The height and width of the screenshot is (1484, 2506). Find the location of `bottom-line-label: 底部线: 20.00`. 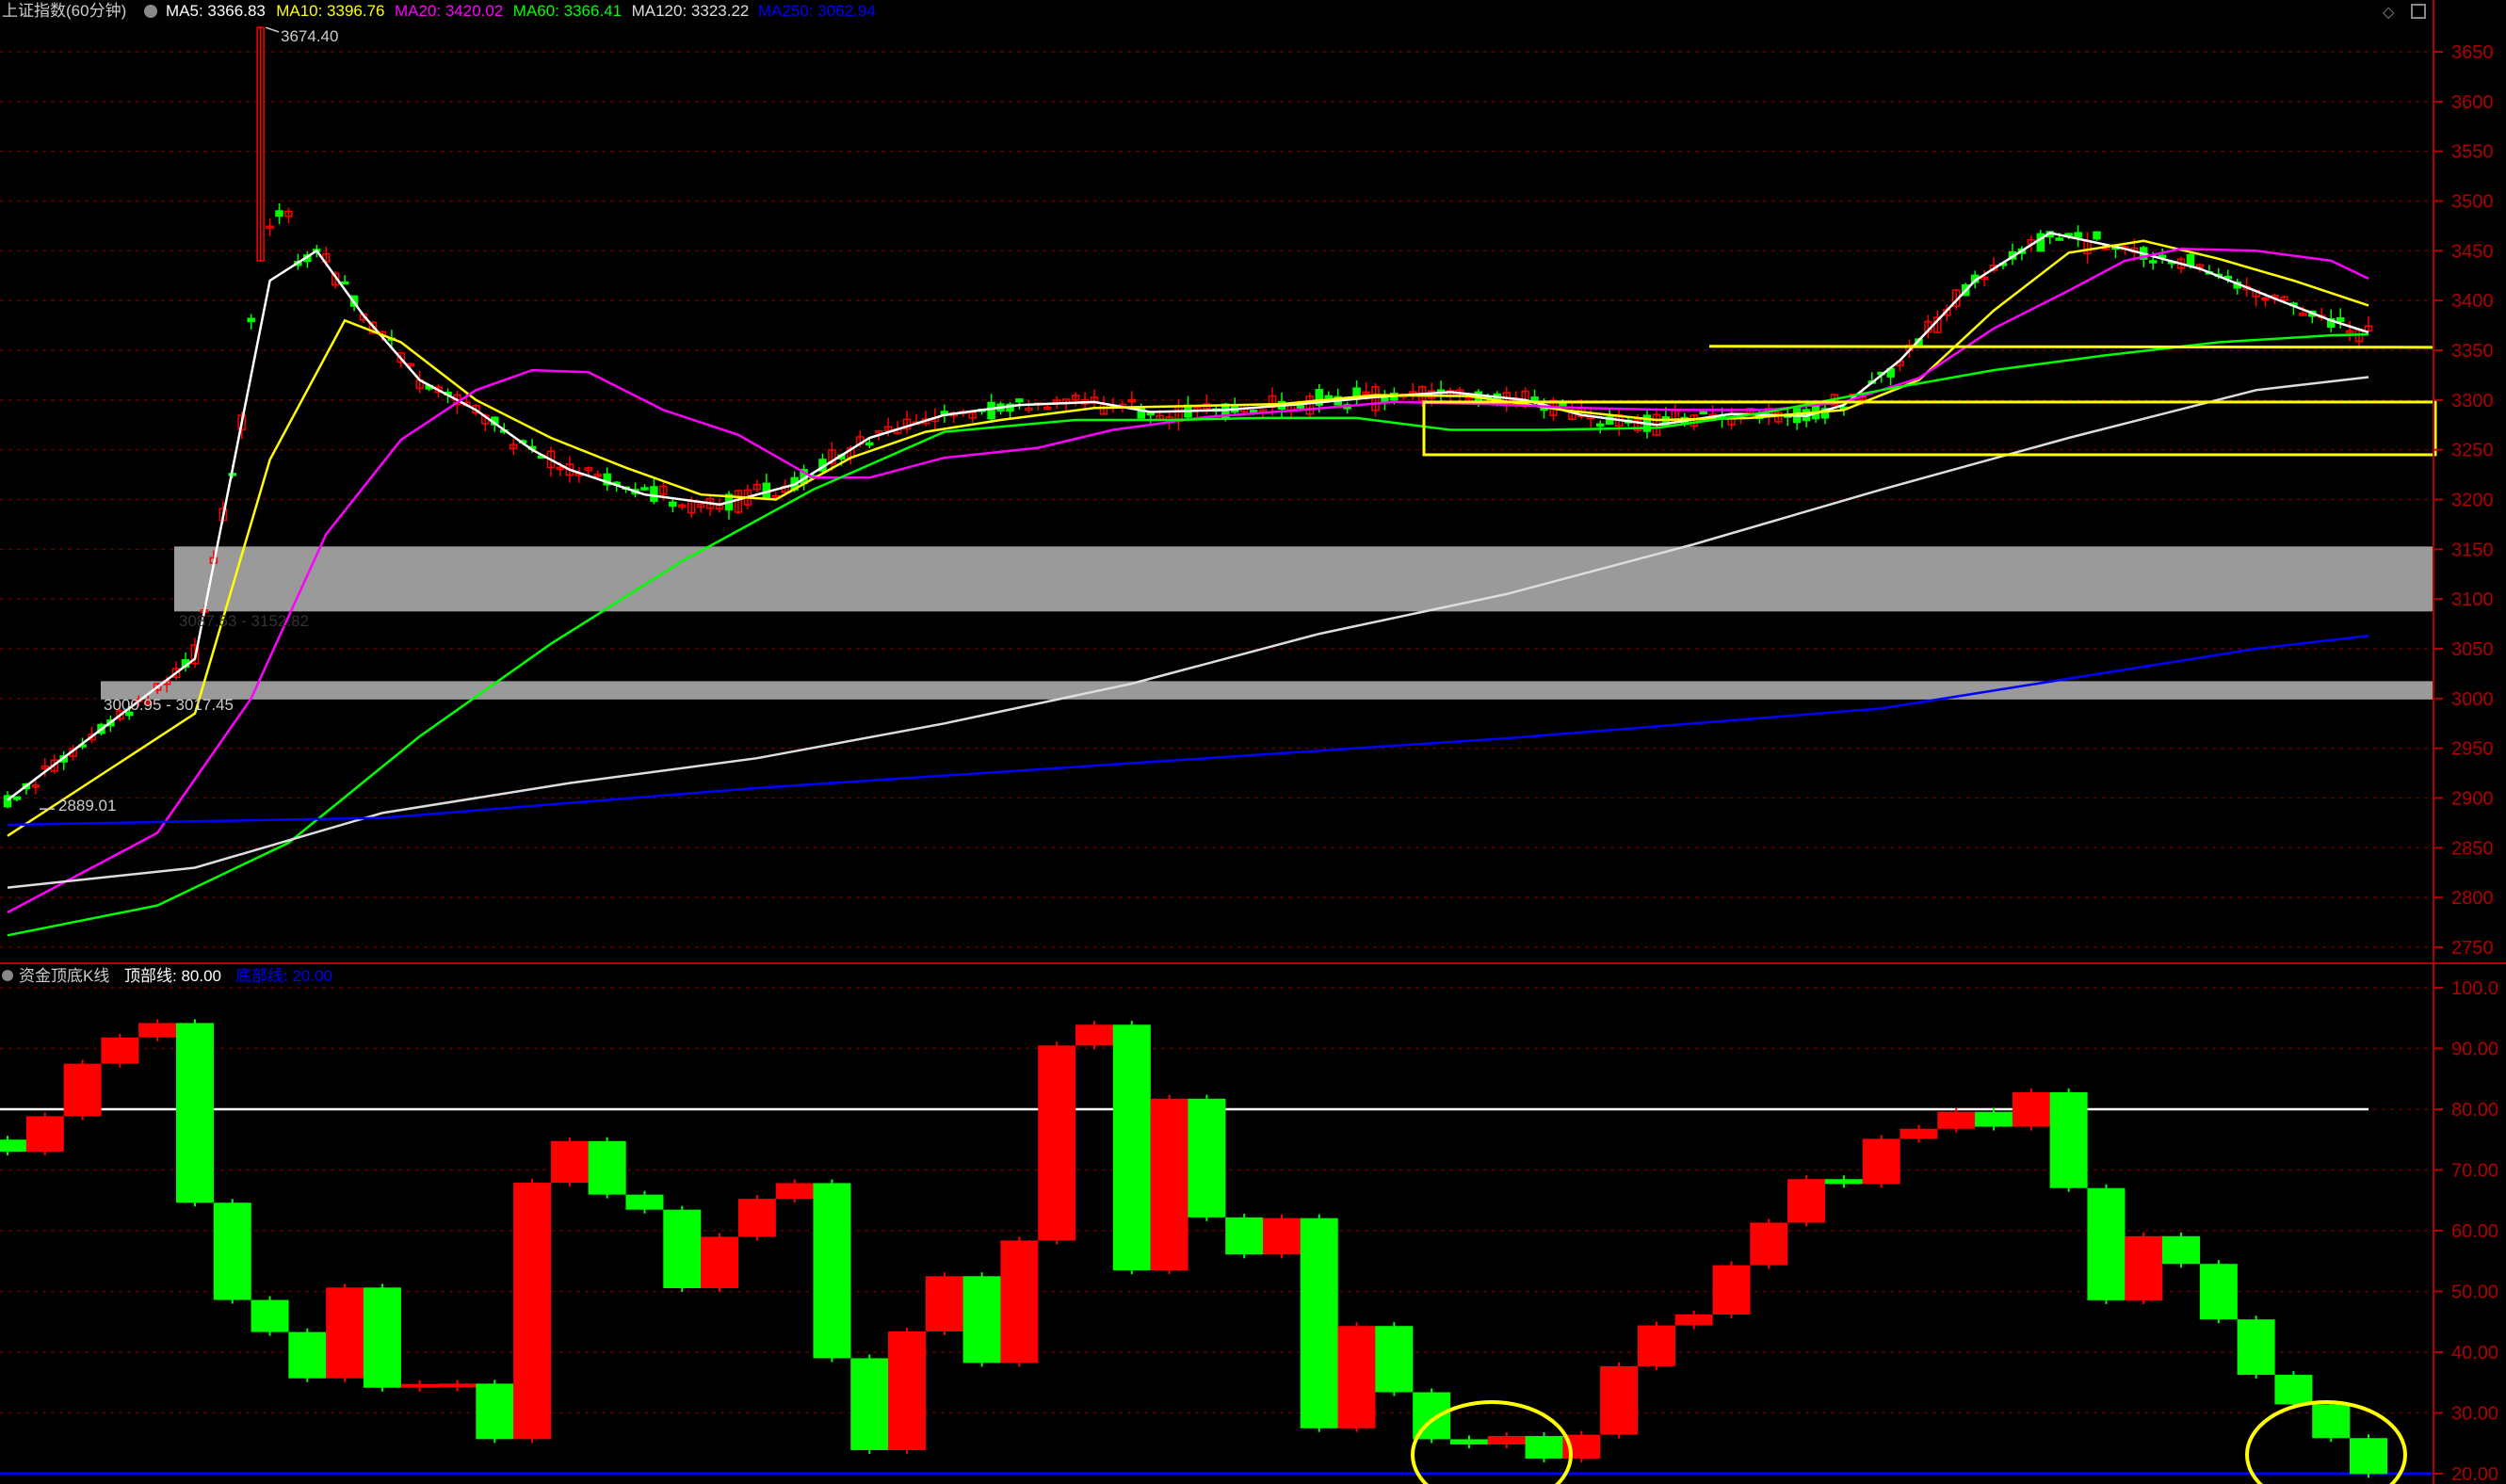

bottom-line-label: 底部线: 20.00 is located at coordinates (284, 976).